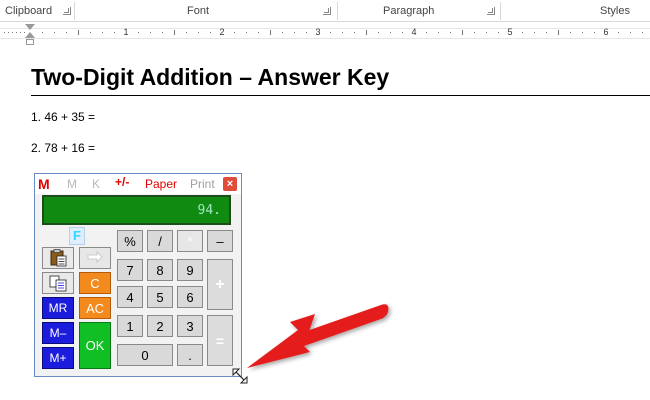  Describe the element at coordinates (202, 184) in the screenshot. I see `print-menu: Print` at that location.